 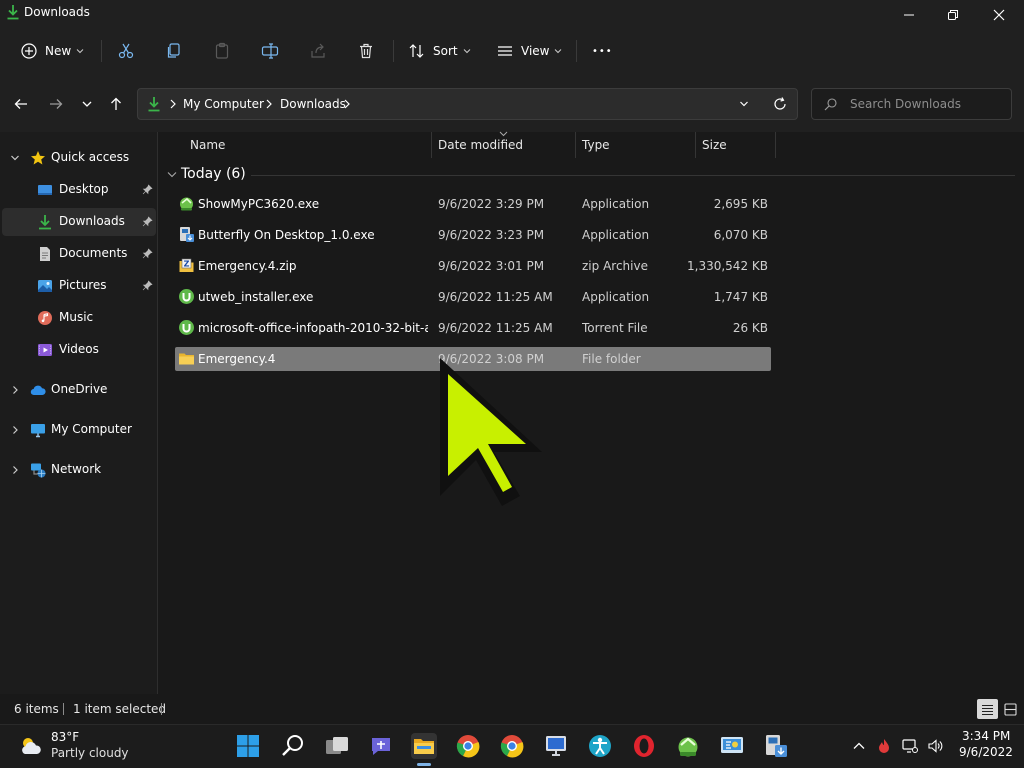 I want to click on forward-button, so click(x=56, y=104).